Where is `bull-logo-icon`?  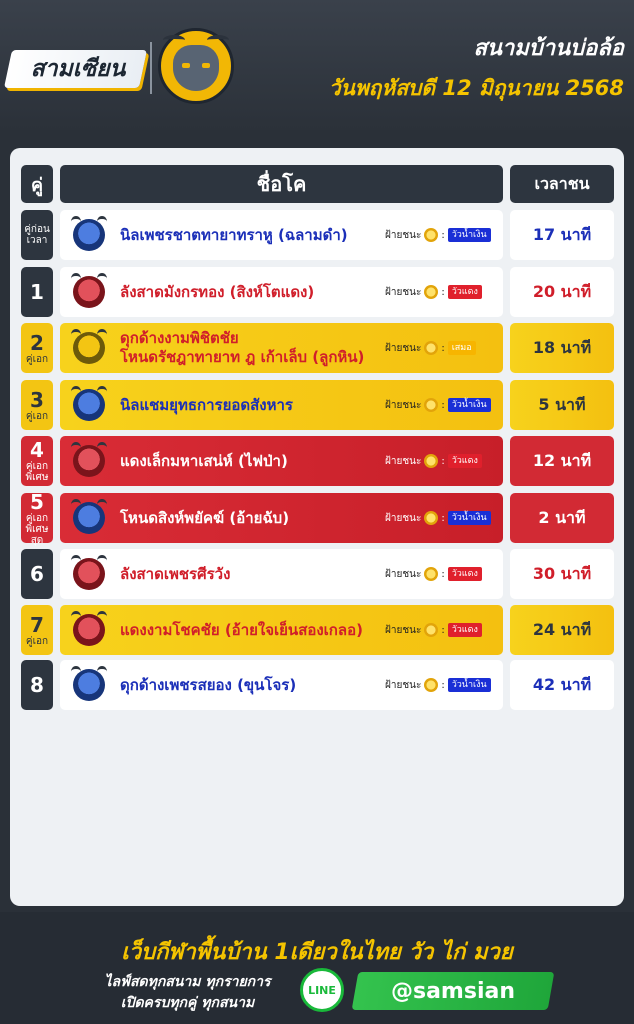
bull-logo-icon is located at coordinates (196, 66).